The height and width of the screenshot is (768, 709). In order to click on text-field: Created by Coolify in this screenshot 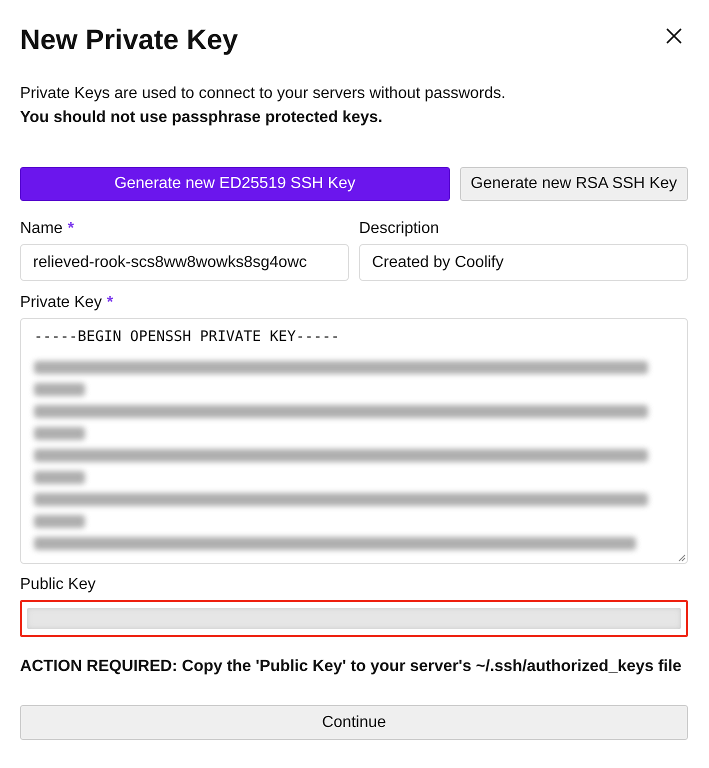, I will do `click(523, 262)`.